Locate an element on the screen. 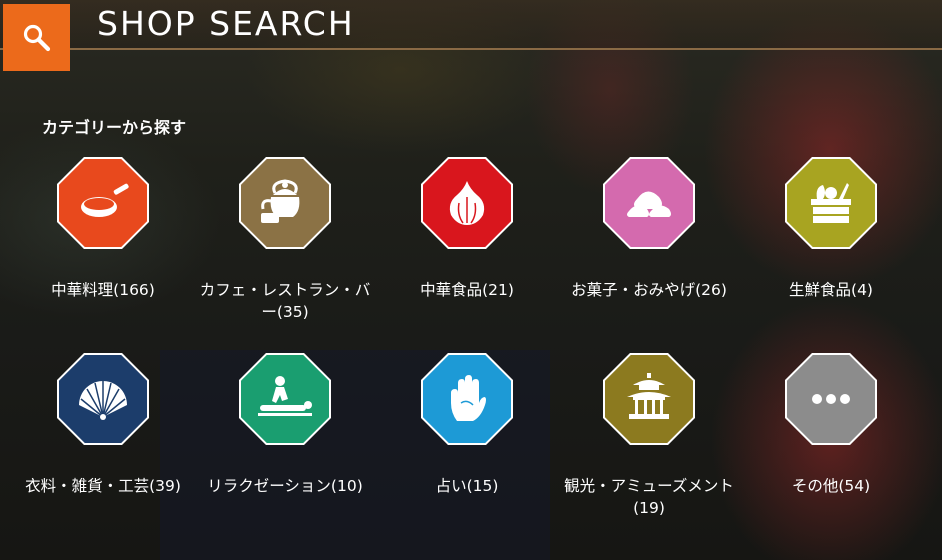 The width and height of the screenshot is (942, 560). category-other: その他(54) is located at coordinates (831, 425).